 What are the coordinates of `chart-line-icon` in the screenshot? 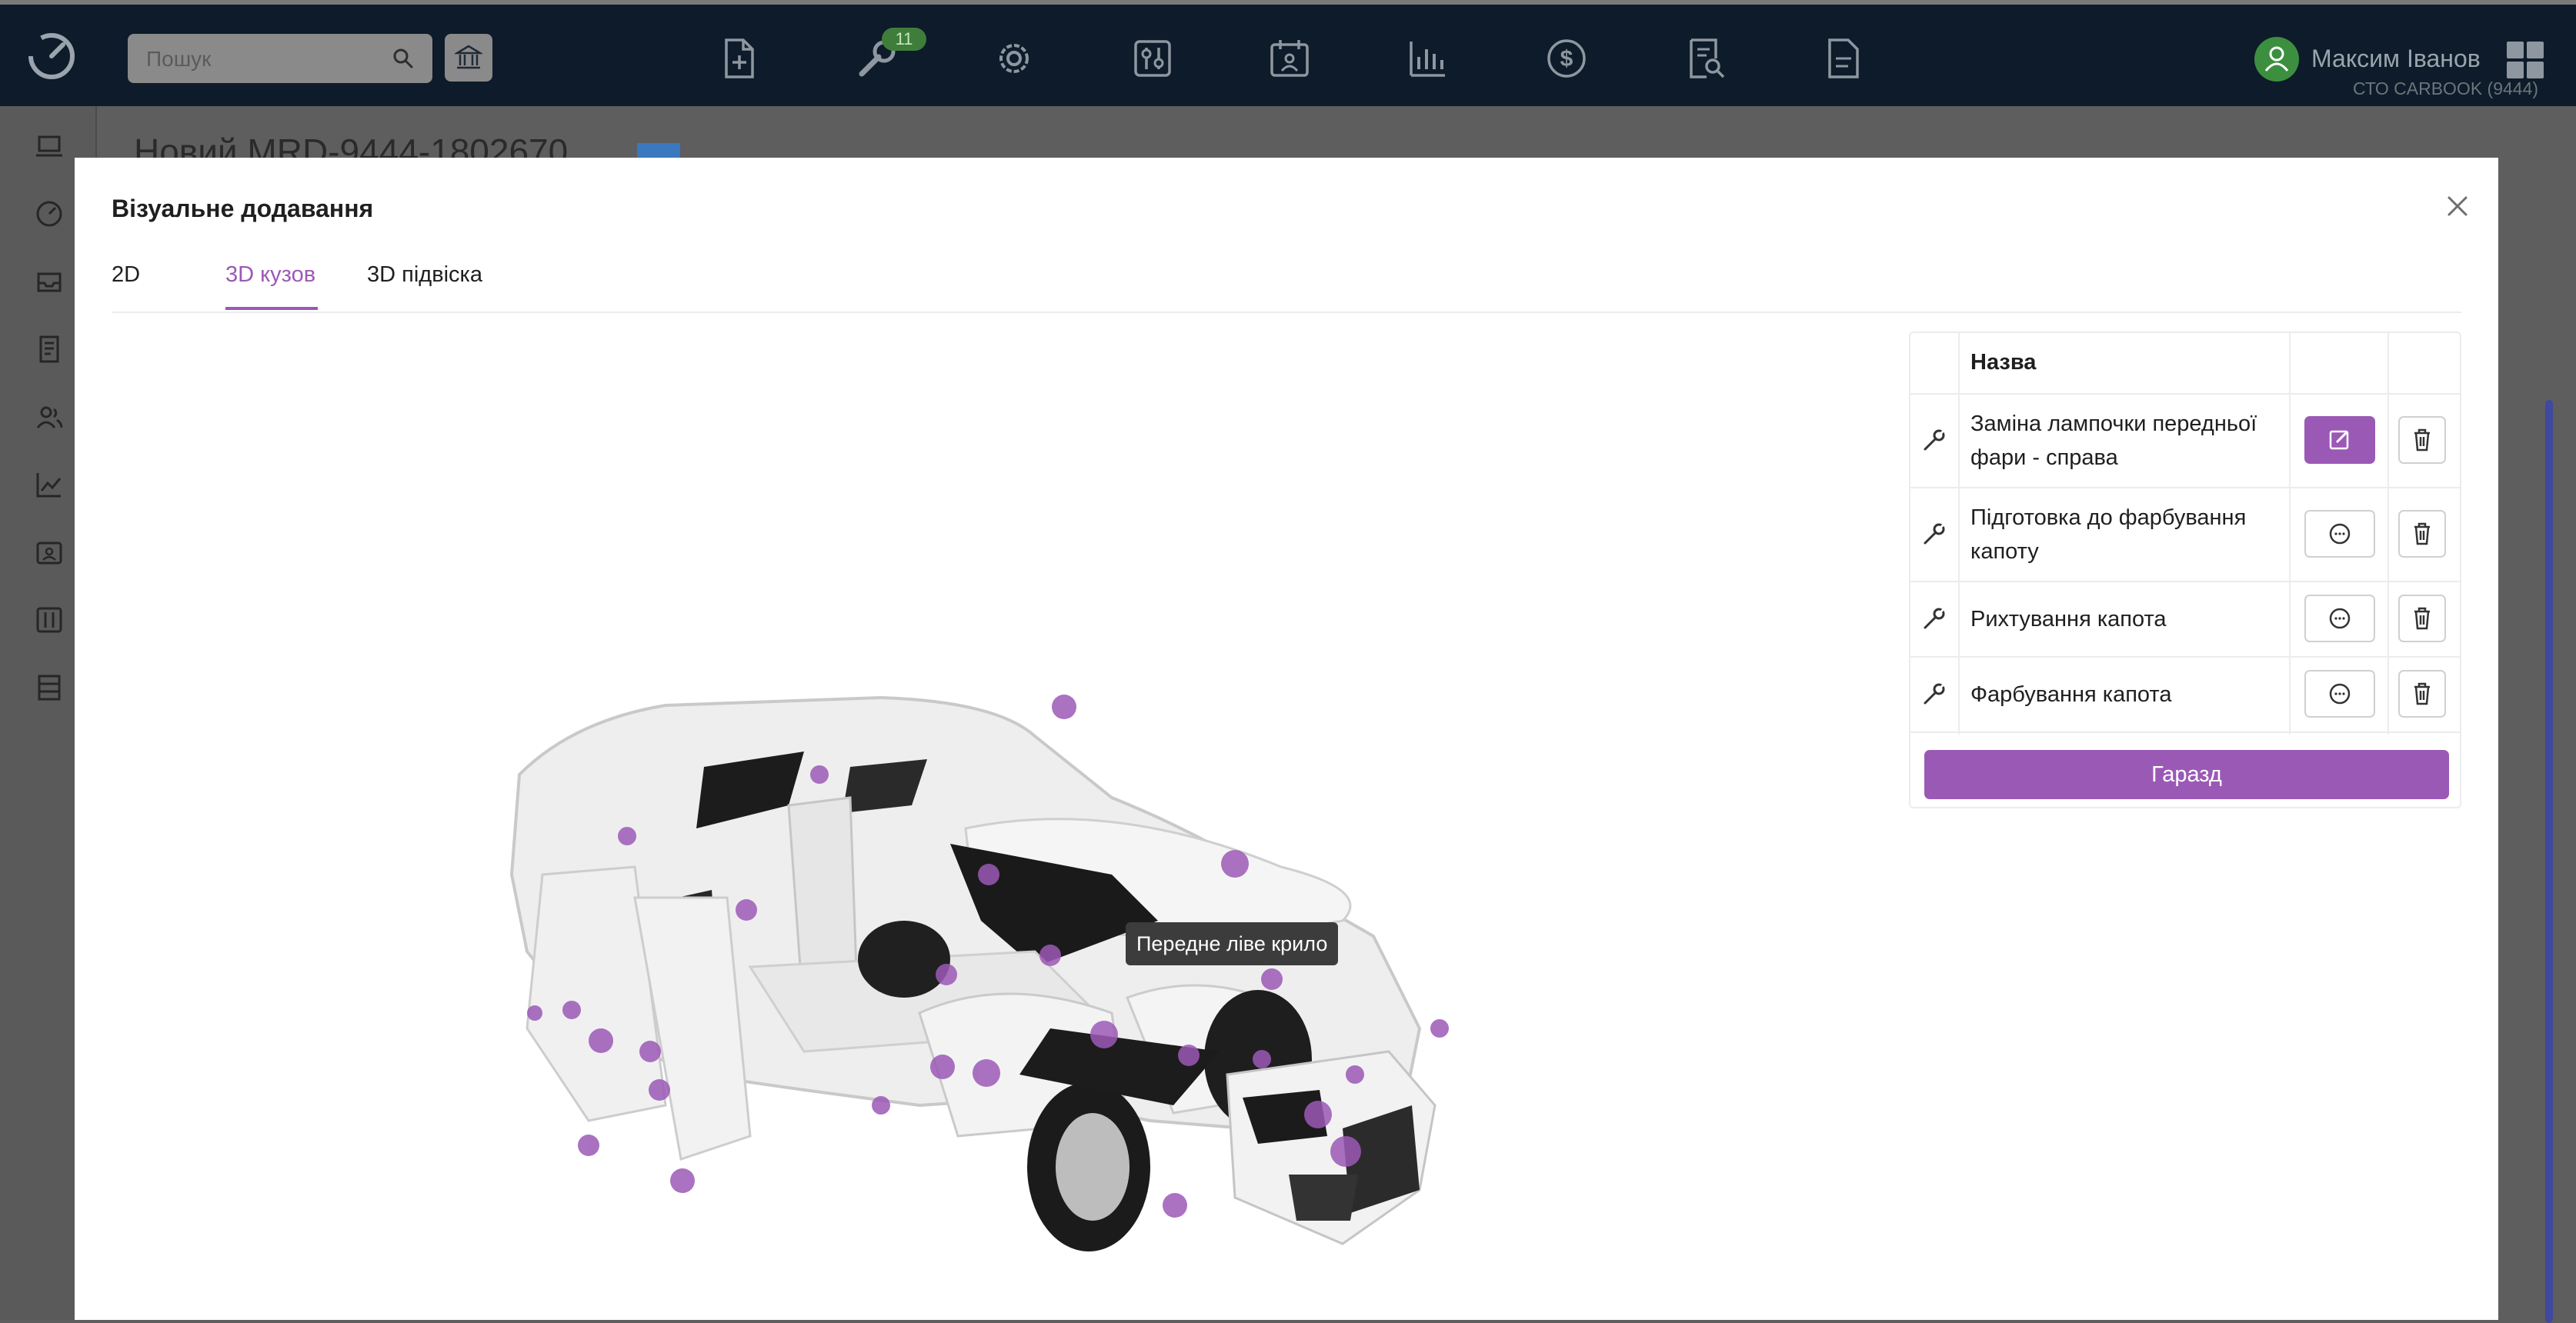 It's located at (50, 484).